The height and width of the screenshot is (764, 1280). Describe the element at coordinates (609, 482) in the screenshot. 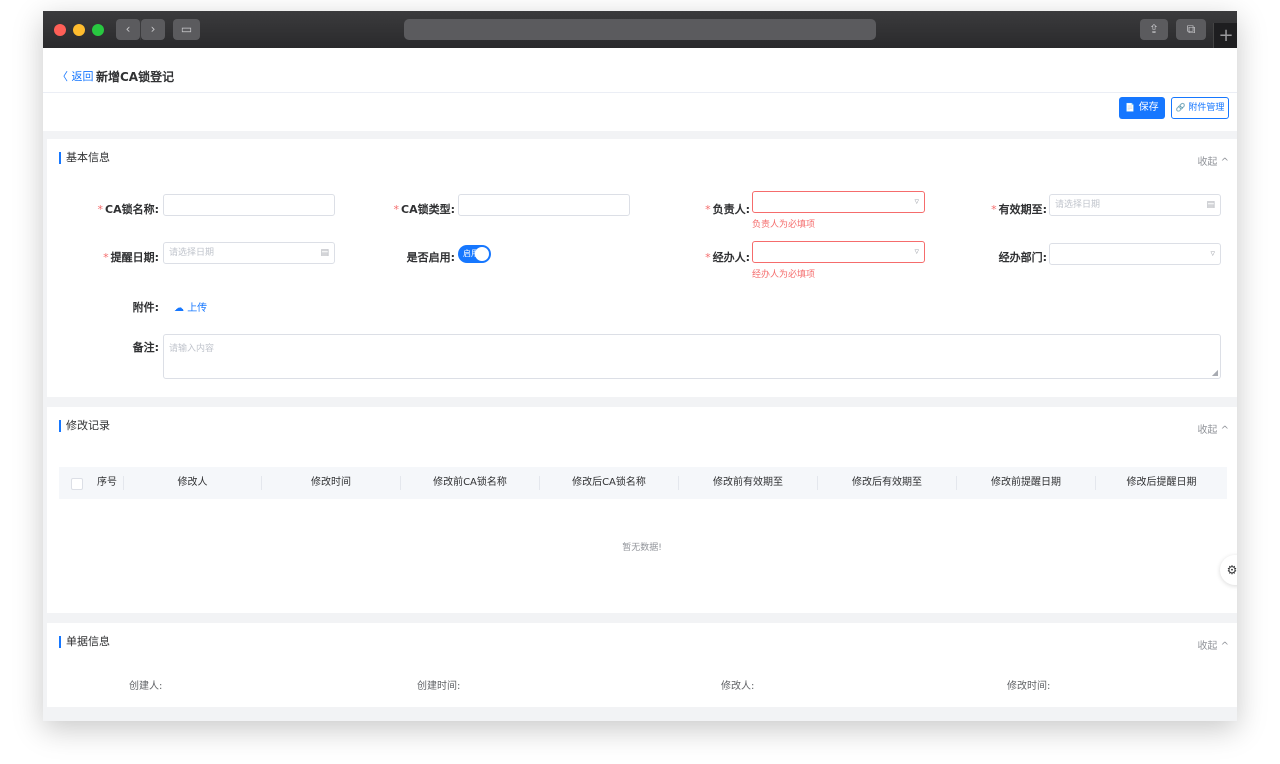

I see `column-header: 修改后CA锁名称` at that location.